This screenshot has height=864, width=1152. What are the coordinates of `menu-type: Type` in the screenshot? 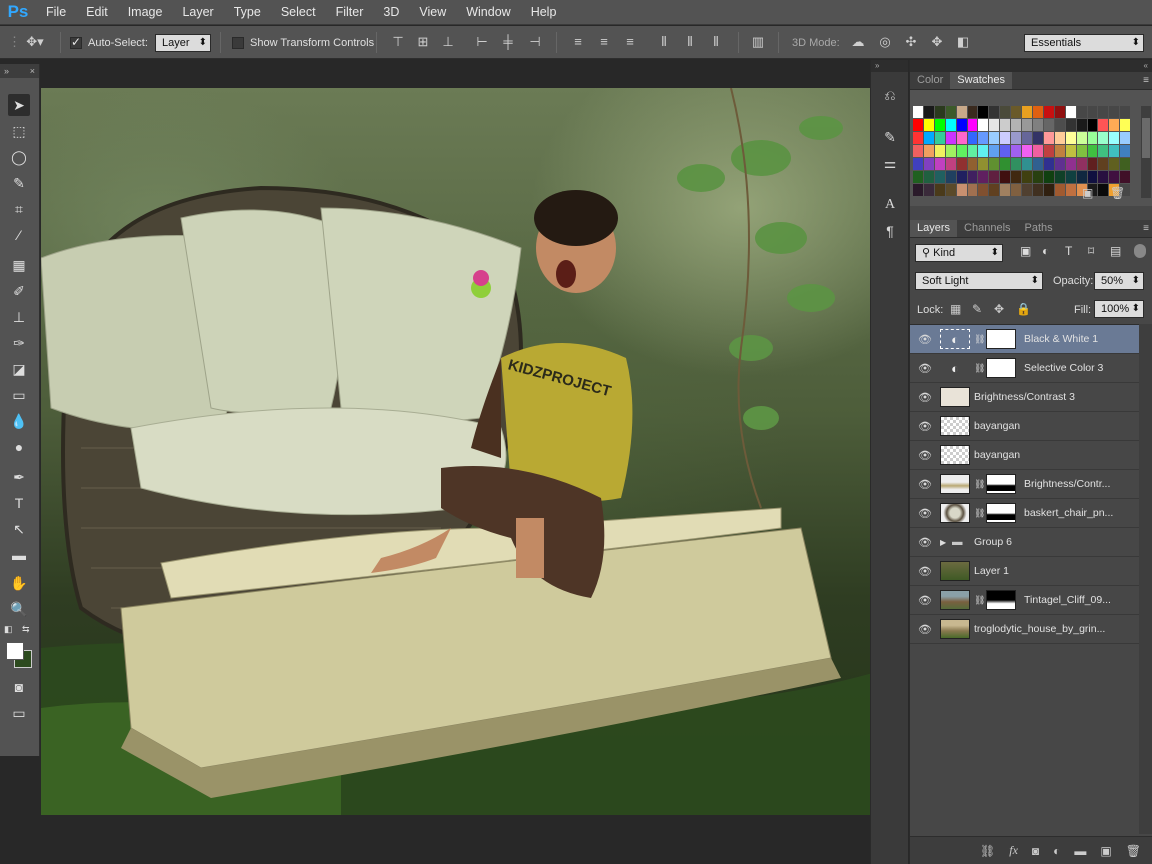 It's located at (247, 12).